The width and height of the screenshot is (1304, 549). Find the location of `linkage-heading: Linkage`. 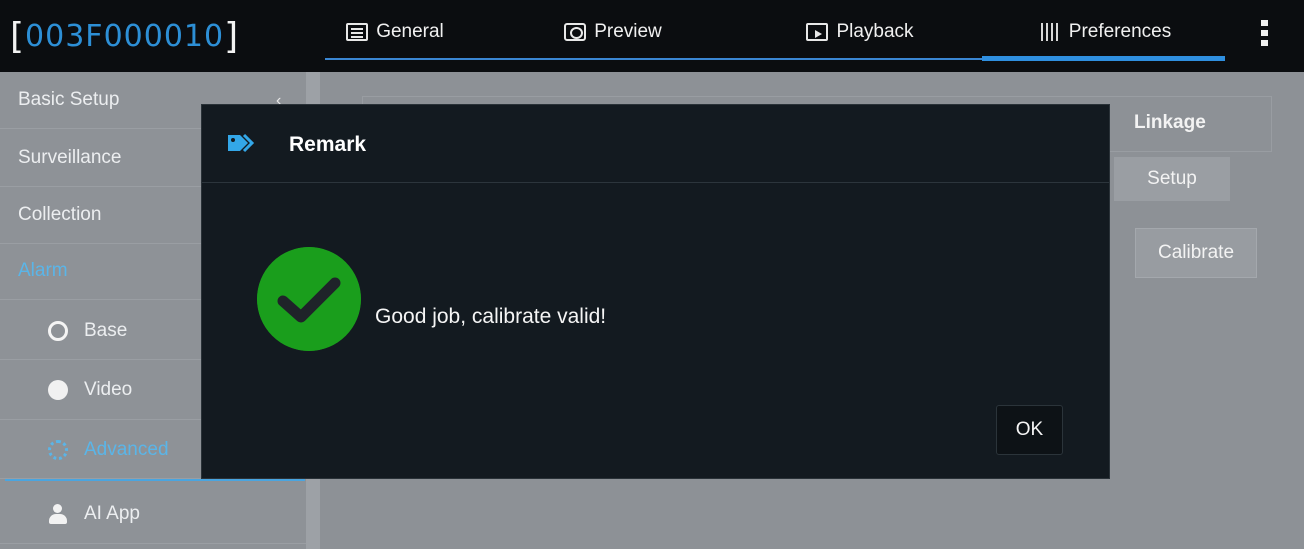

linkage-heading: Linkage is located at coordinates (1170, 122).